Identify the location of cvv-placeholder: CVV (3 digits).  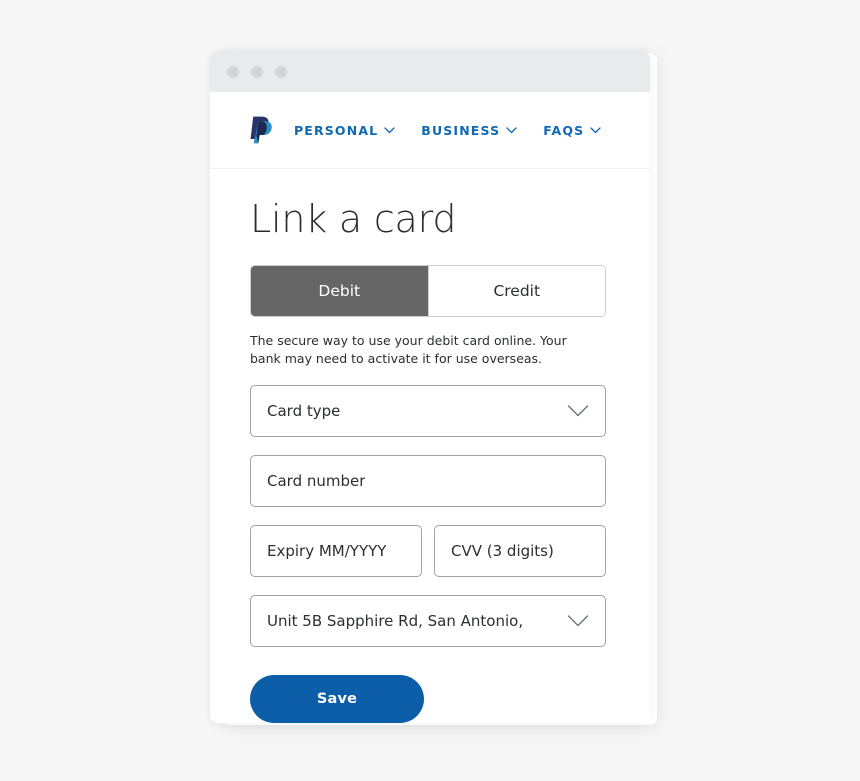
(502, 551).